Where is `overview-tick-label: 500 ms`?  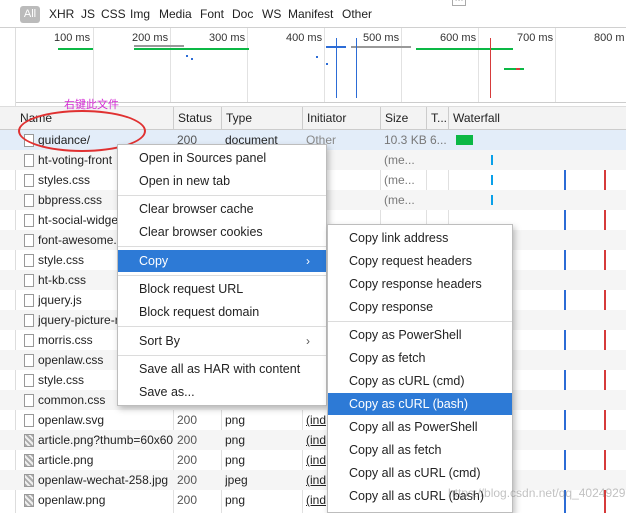
overview-tick-label: 500 ms is located at coordinates (381, 38).